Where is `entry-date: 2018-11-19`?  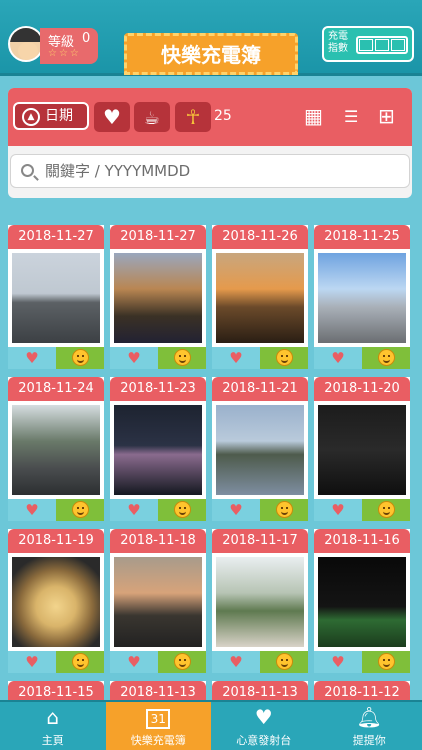 entry-date: 2018-11-19 is located at coordinates (56, 541).